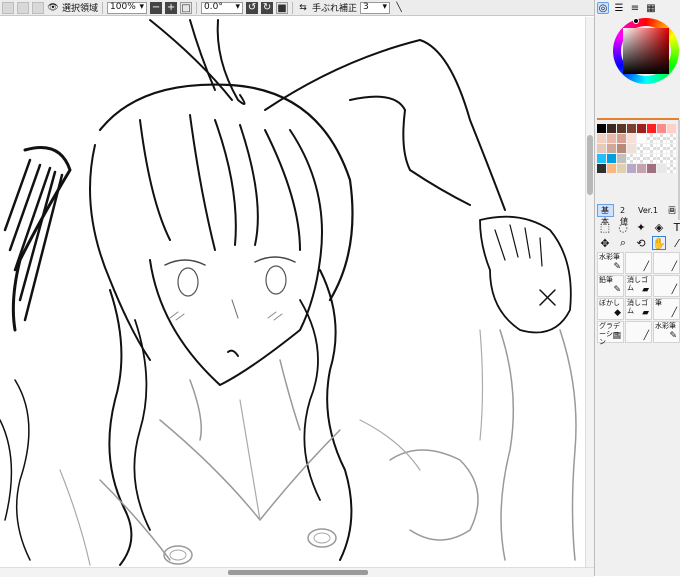  Describe the element at coordinates (610, 309) in the screenshot. I see `brush-cell: ぼかし ◆` at that location.